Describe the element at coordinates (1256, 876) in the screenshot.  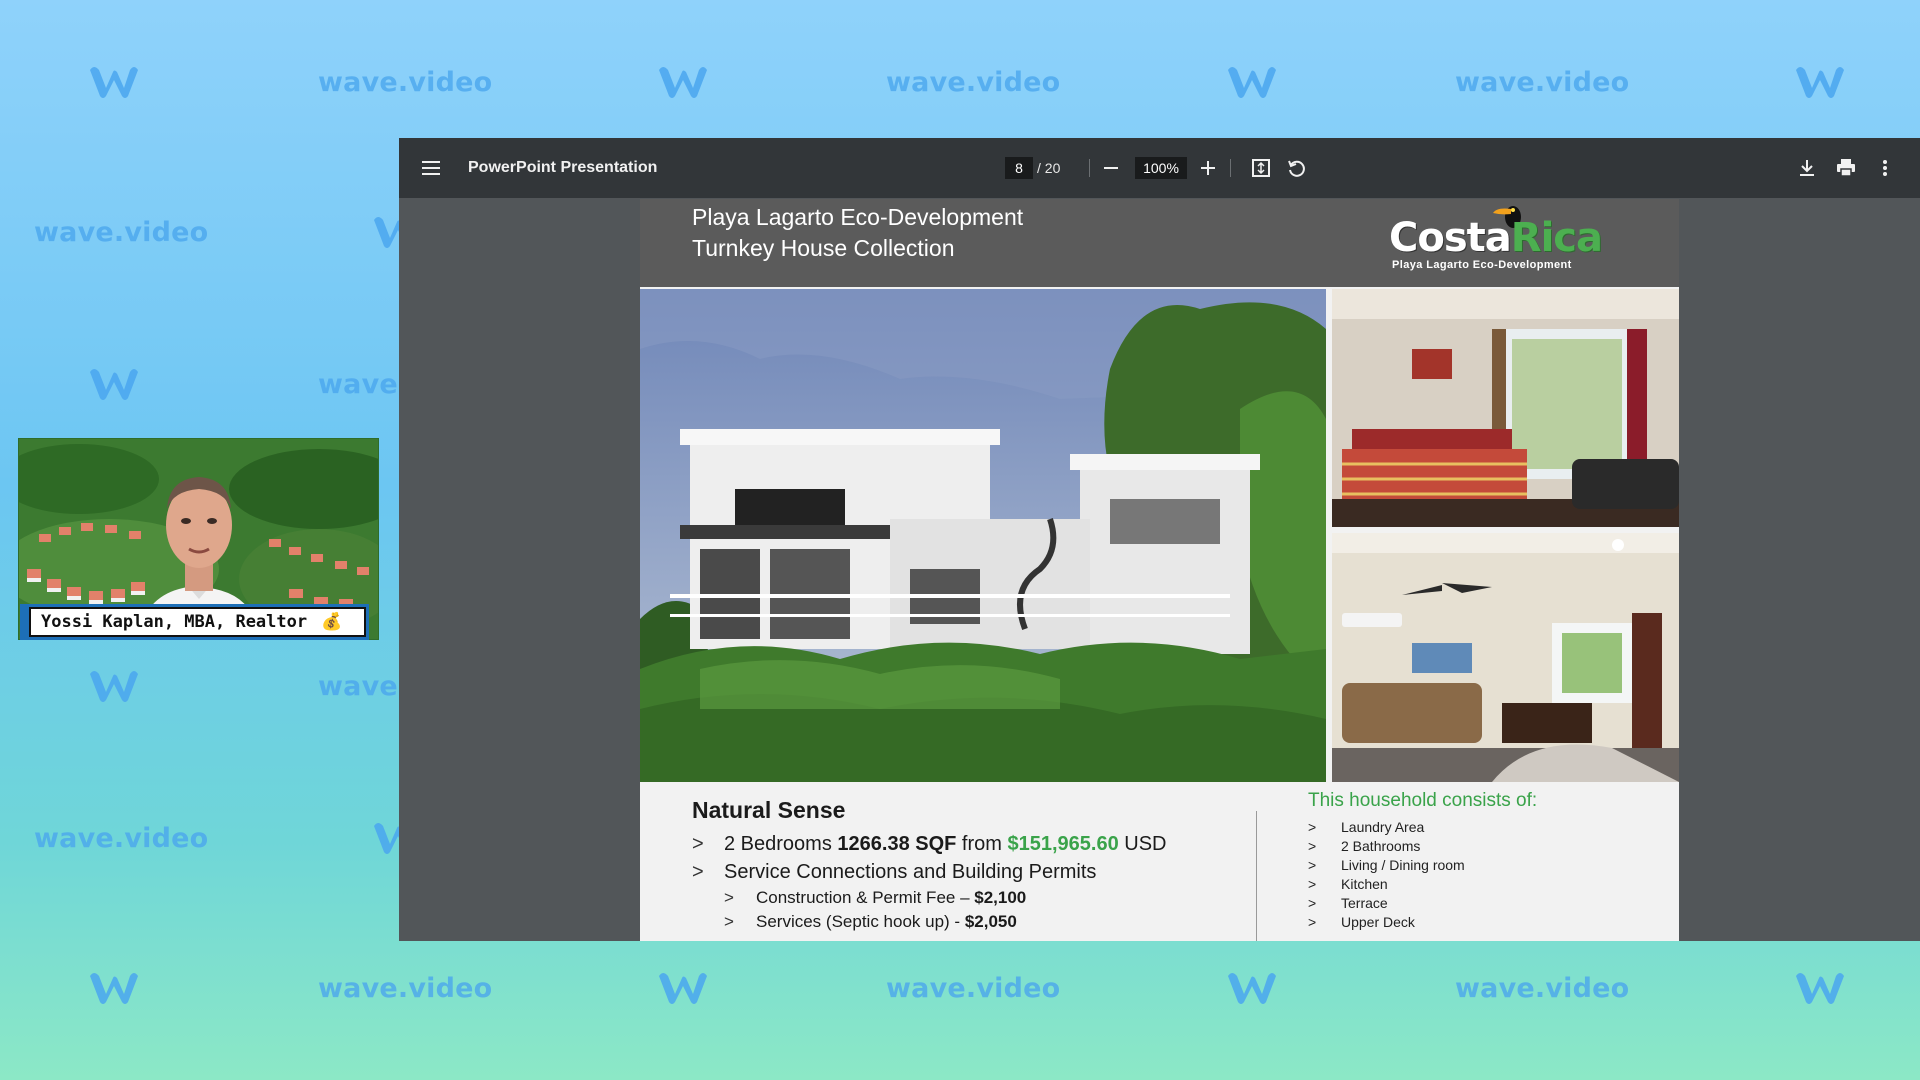
I see `info-divider` at that location.